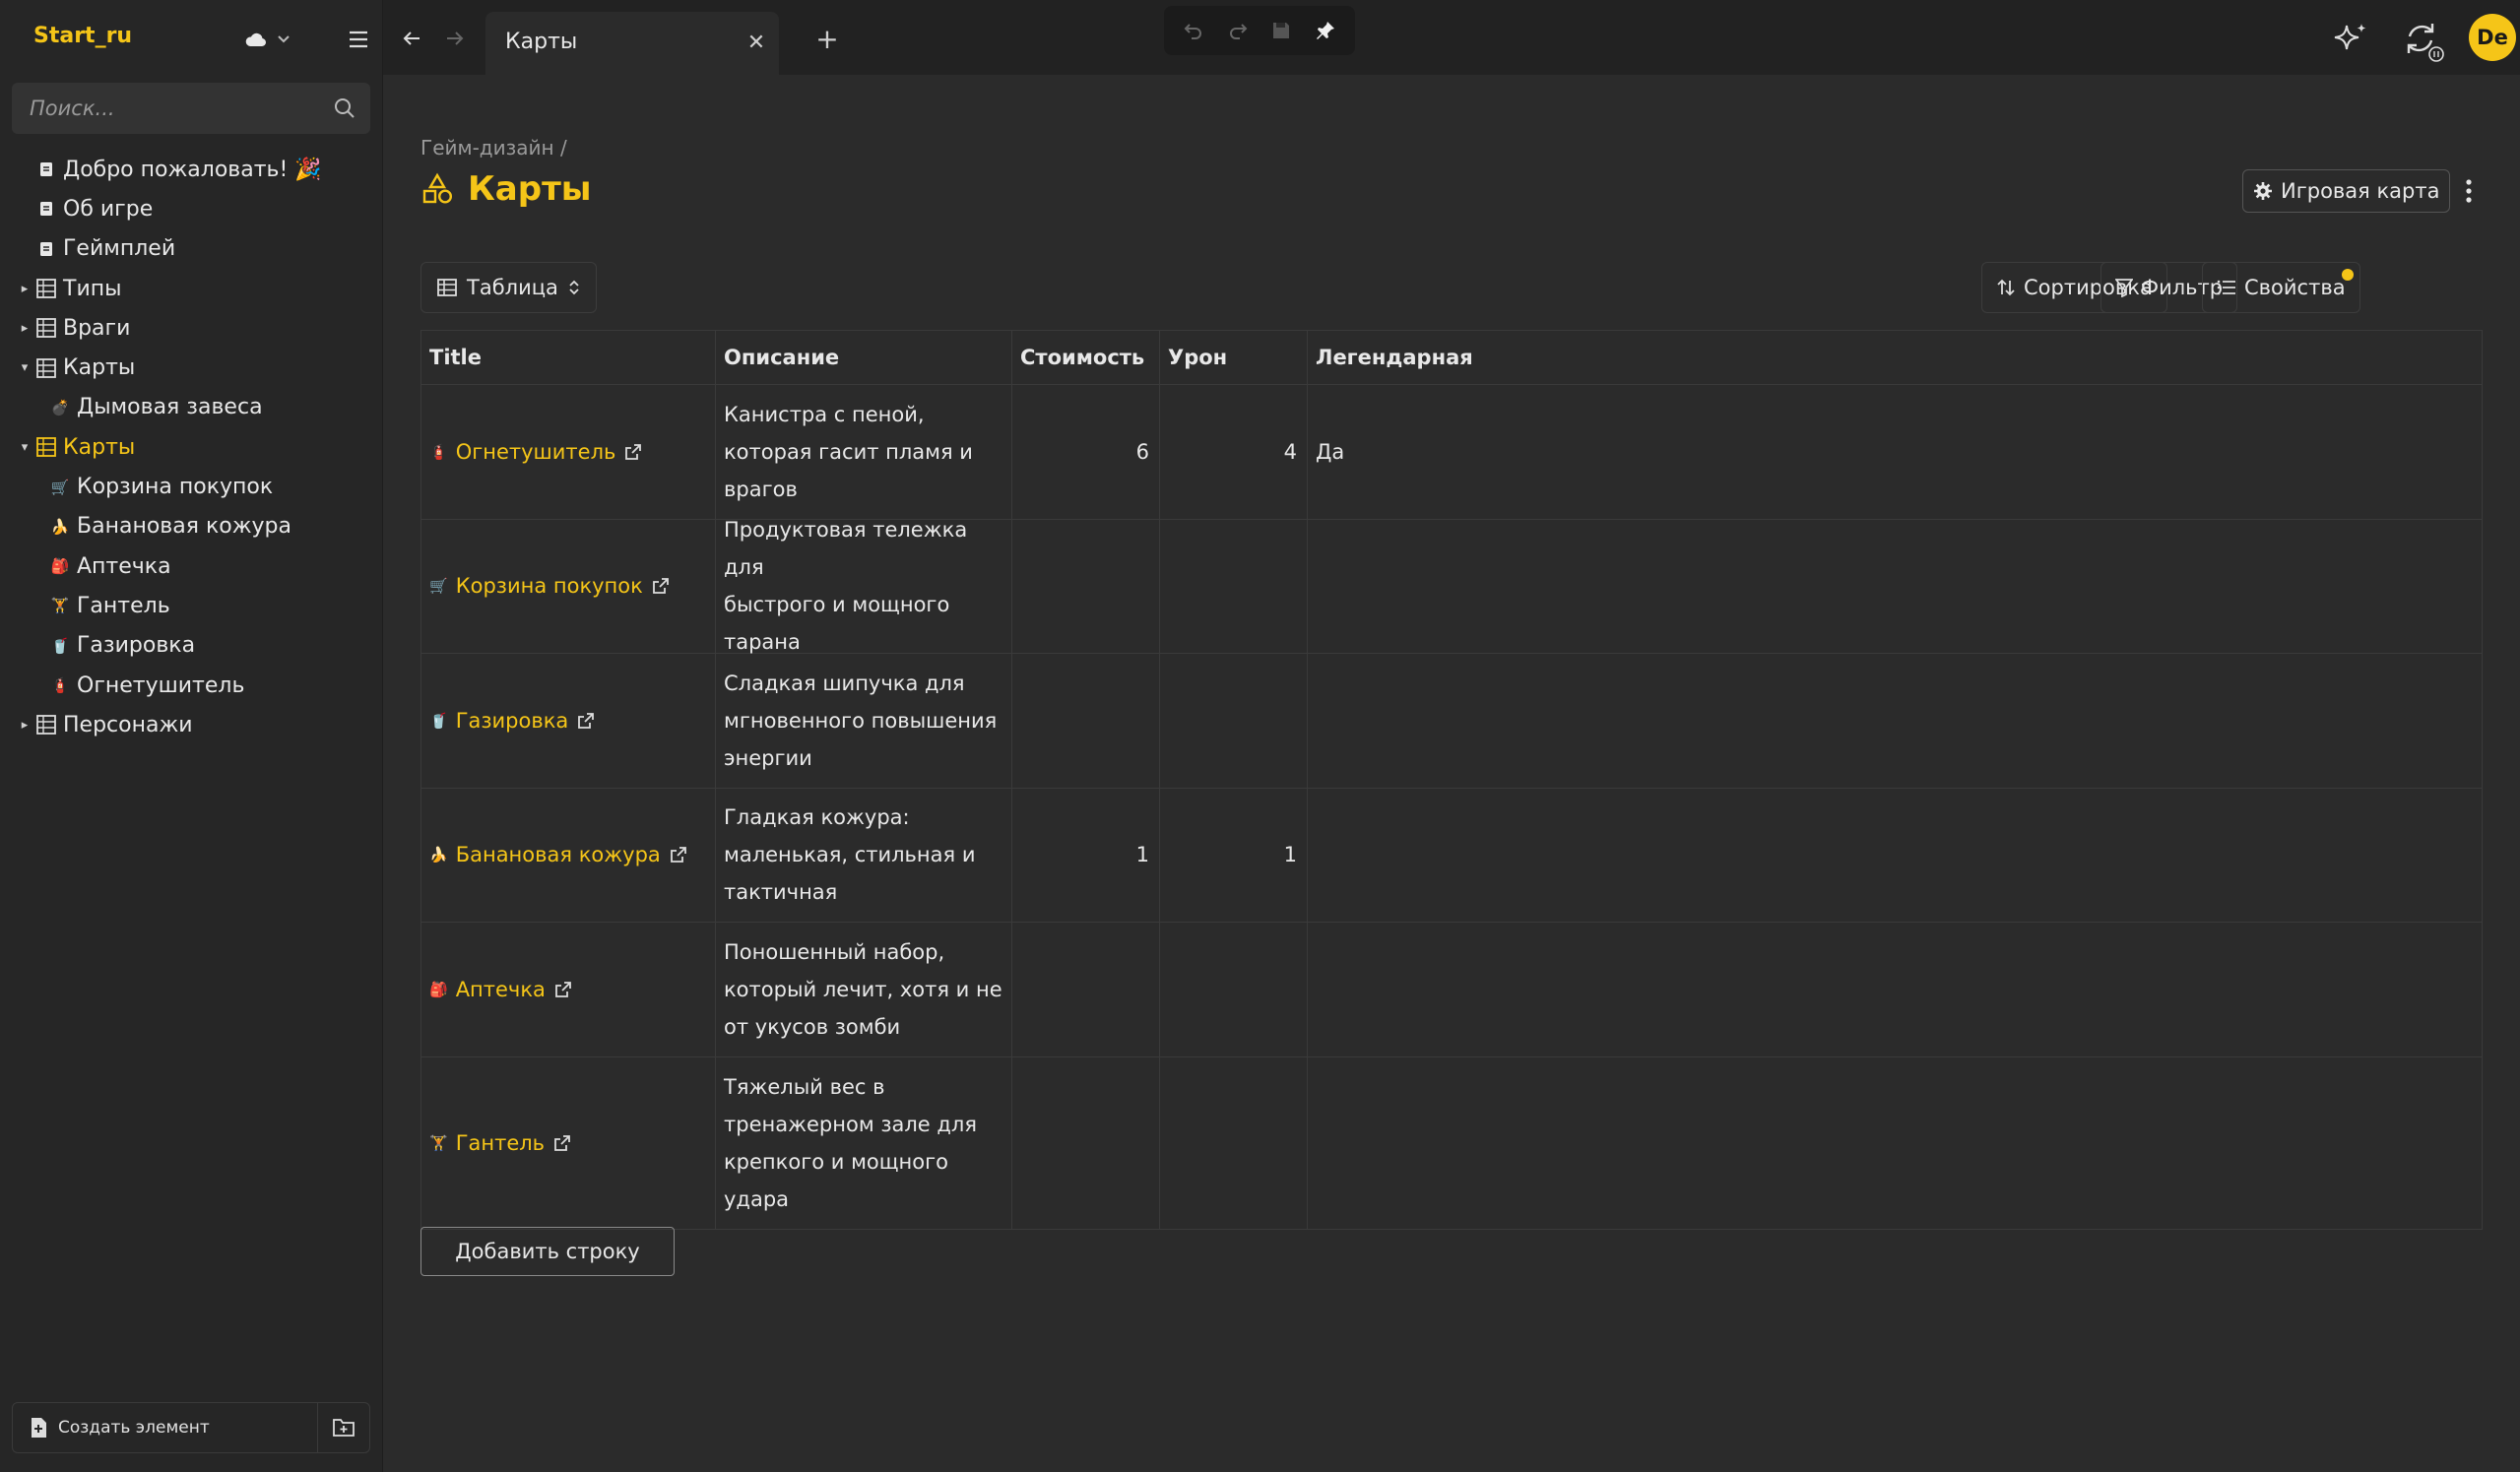 Image resolution: width=2520 pixels, height=1472 pixels. What do you see at coordinates (191, 486) in the screenshot?
I see `sidebar-item: 🛒 Корзина покупок` at bounding box center [191, 486].